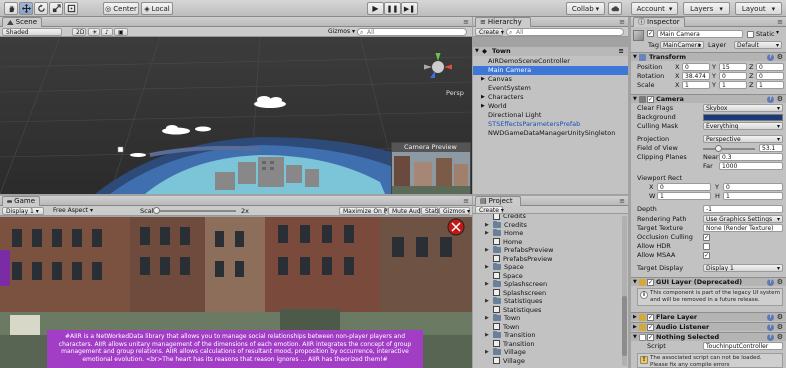 The width and height of the screenshot is (786, 368). Describe the element at coordinates (505, 352) in the screenshot. I see `project-folder-item: ▶ Village` at that location.